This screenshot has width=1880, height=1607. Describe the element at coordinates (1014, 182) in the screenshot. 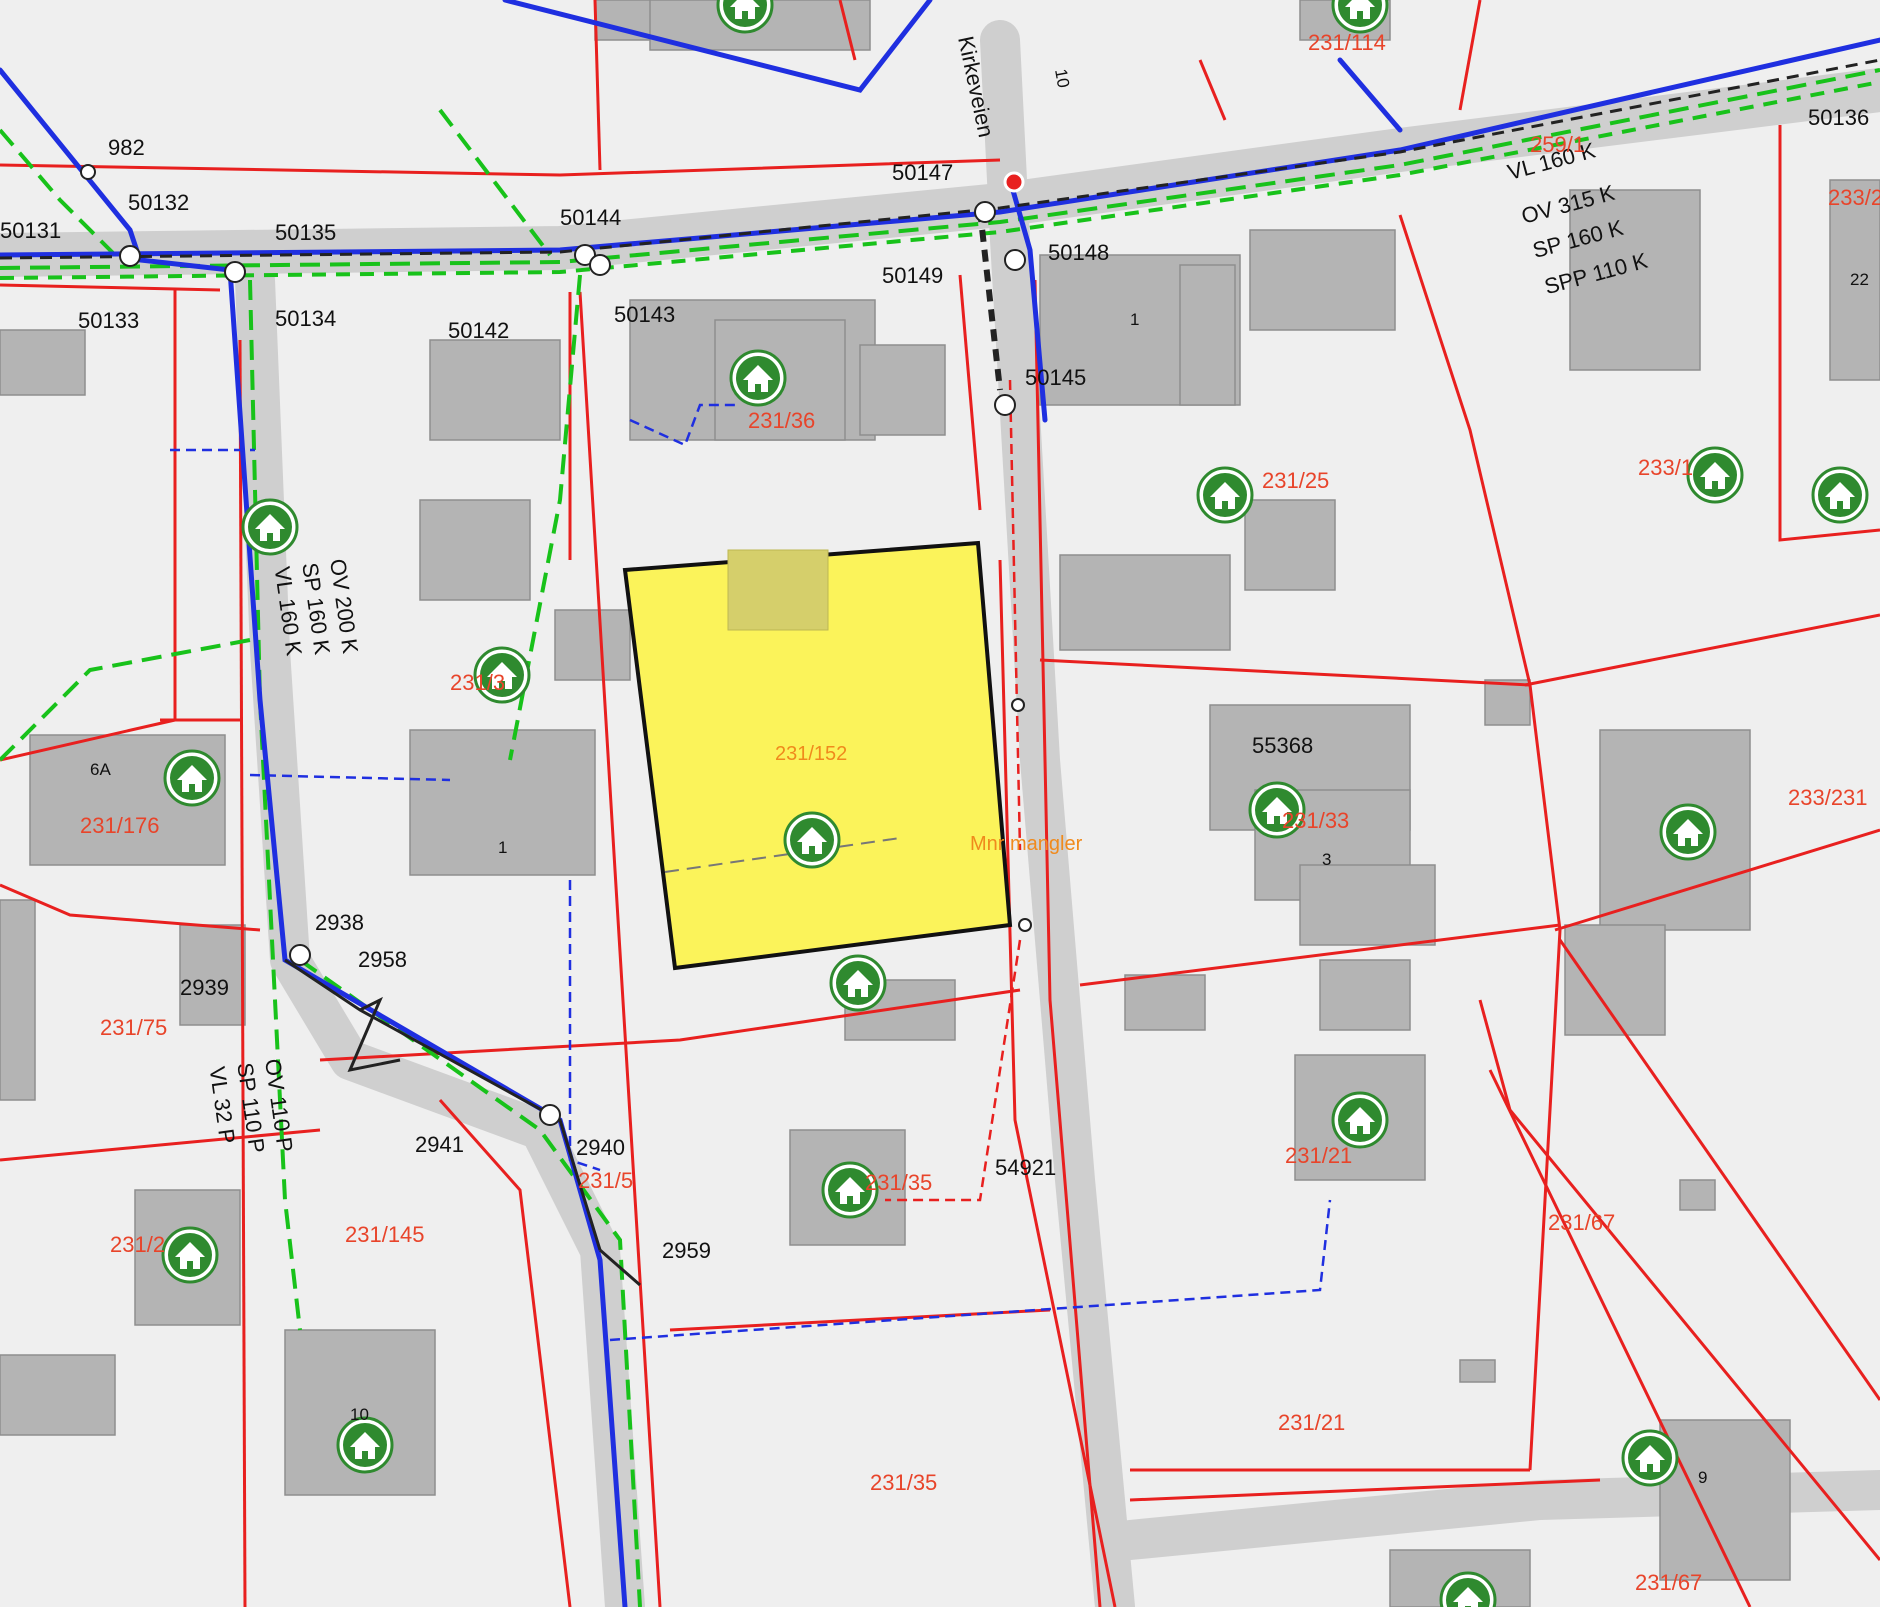

I see `red-hydrant-marker` at that location.